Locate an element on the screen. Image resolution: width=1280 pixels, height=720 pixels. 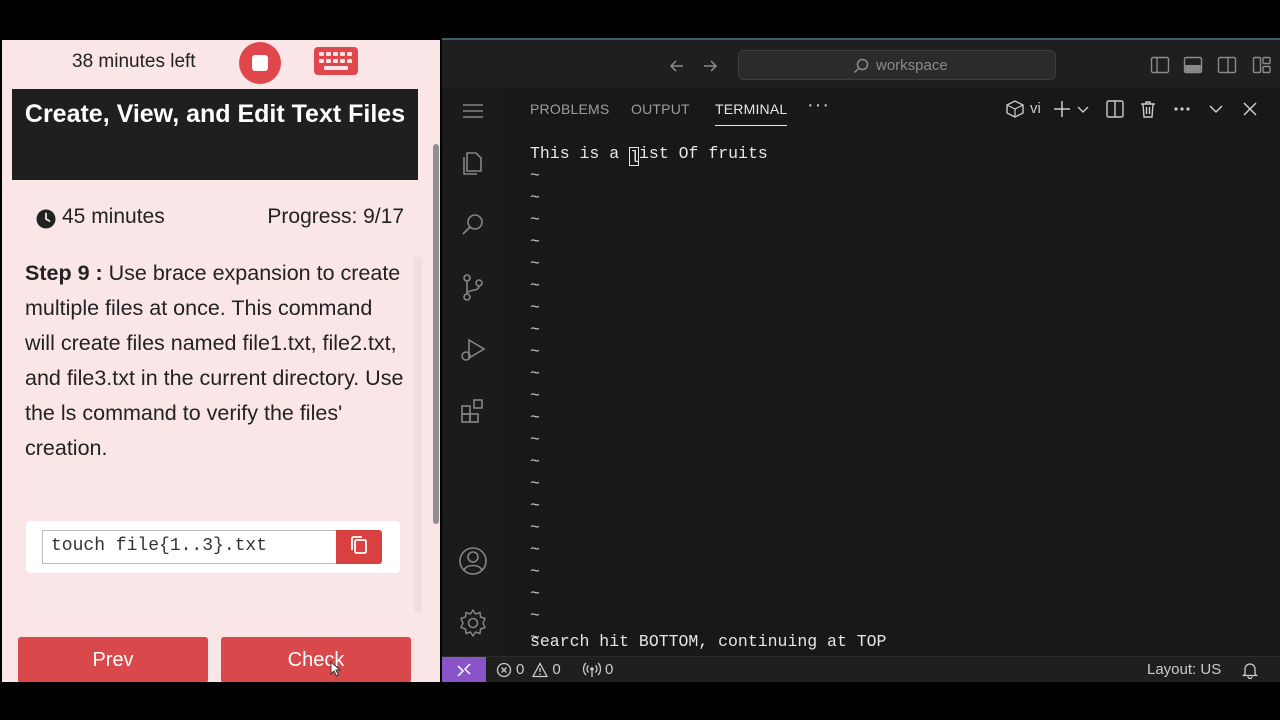
arrow-right-icon is located at coordinates (710, 66).